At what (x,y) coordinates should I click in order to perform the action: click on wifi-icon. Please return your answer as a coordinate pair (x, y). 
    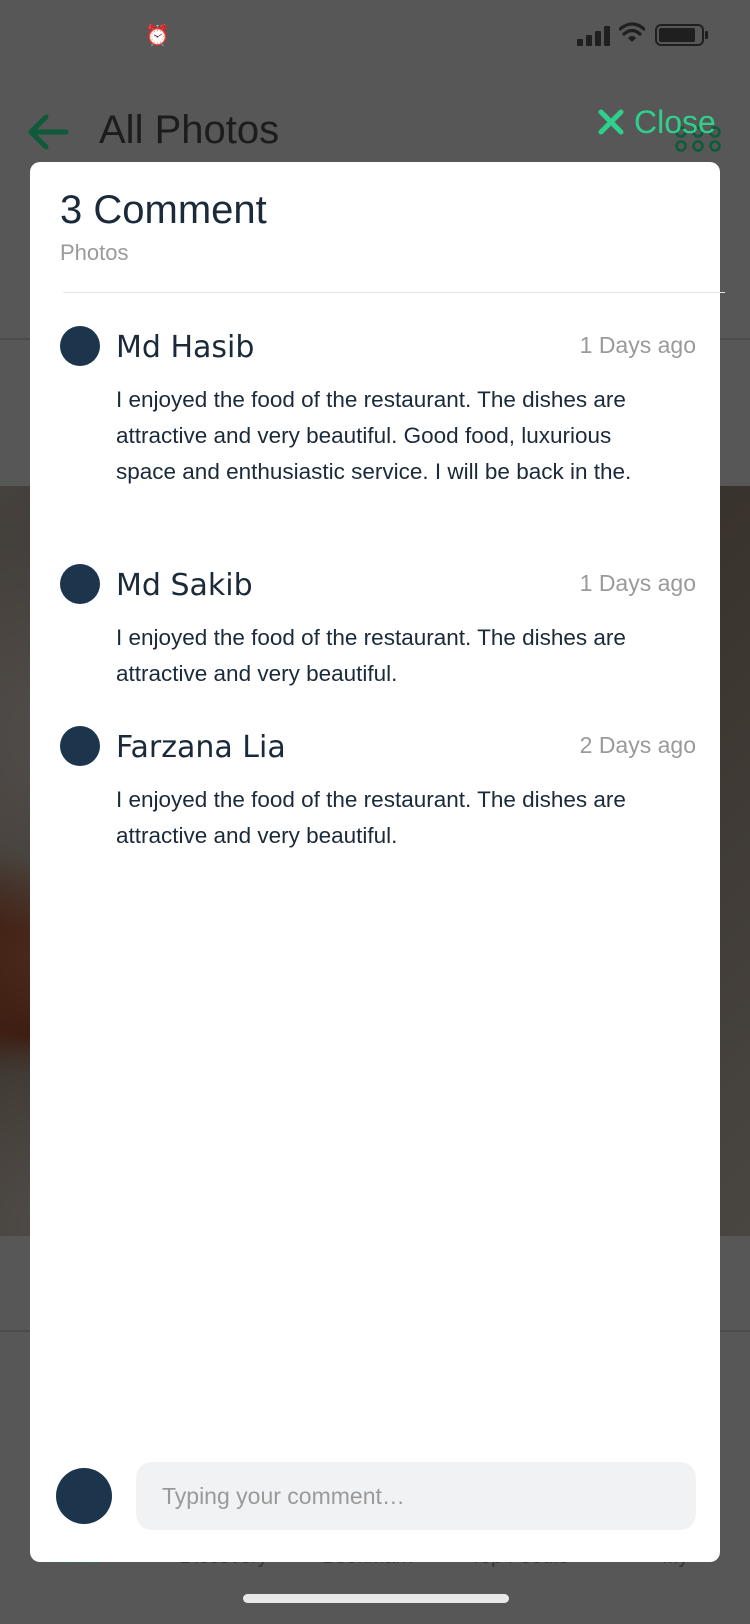
    Looking at the image, I should click on (632, 32).